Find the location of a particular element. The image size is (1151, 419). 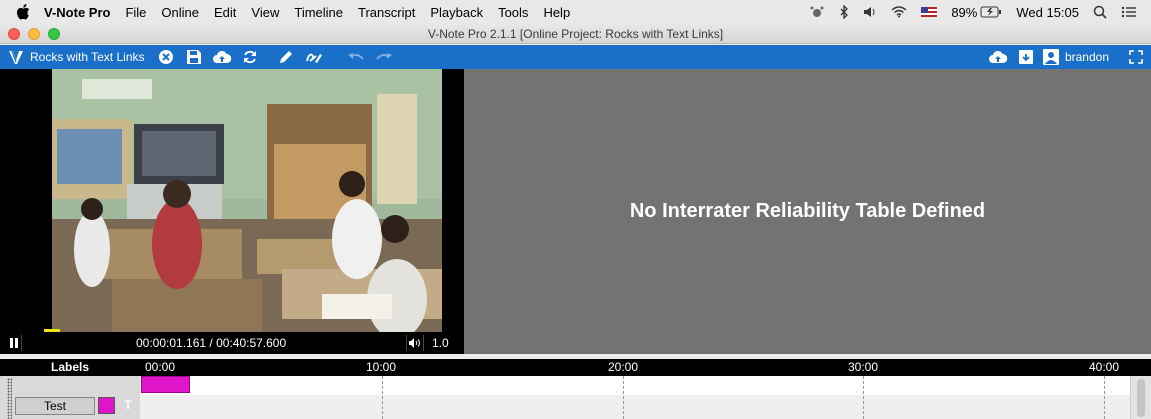

toolbar-right: brandon is located at coordinates (1069, 57).